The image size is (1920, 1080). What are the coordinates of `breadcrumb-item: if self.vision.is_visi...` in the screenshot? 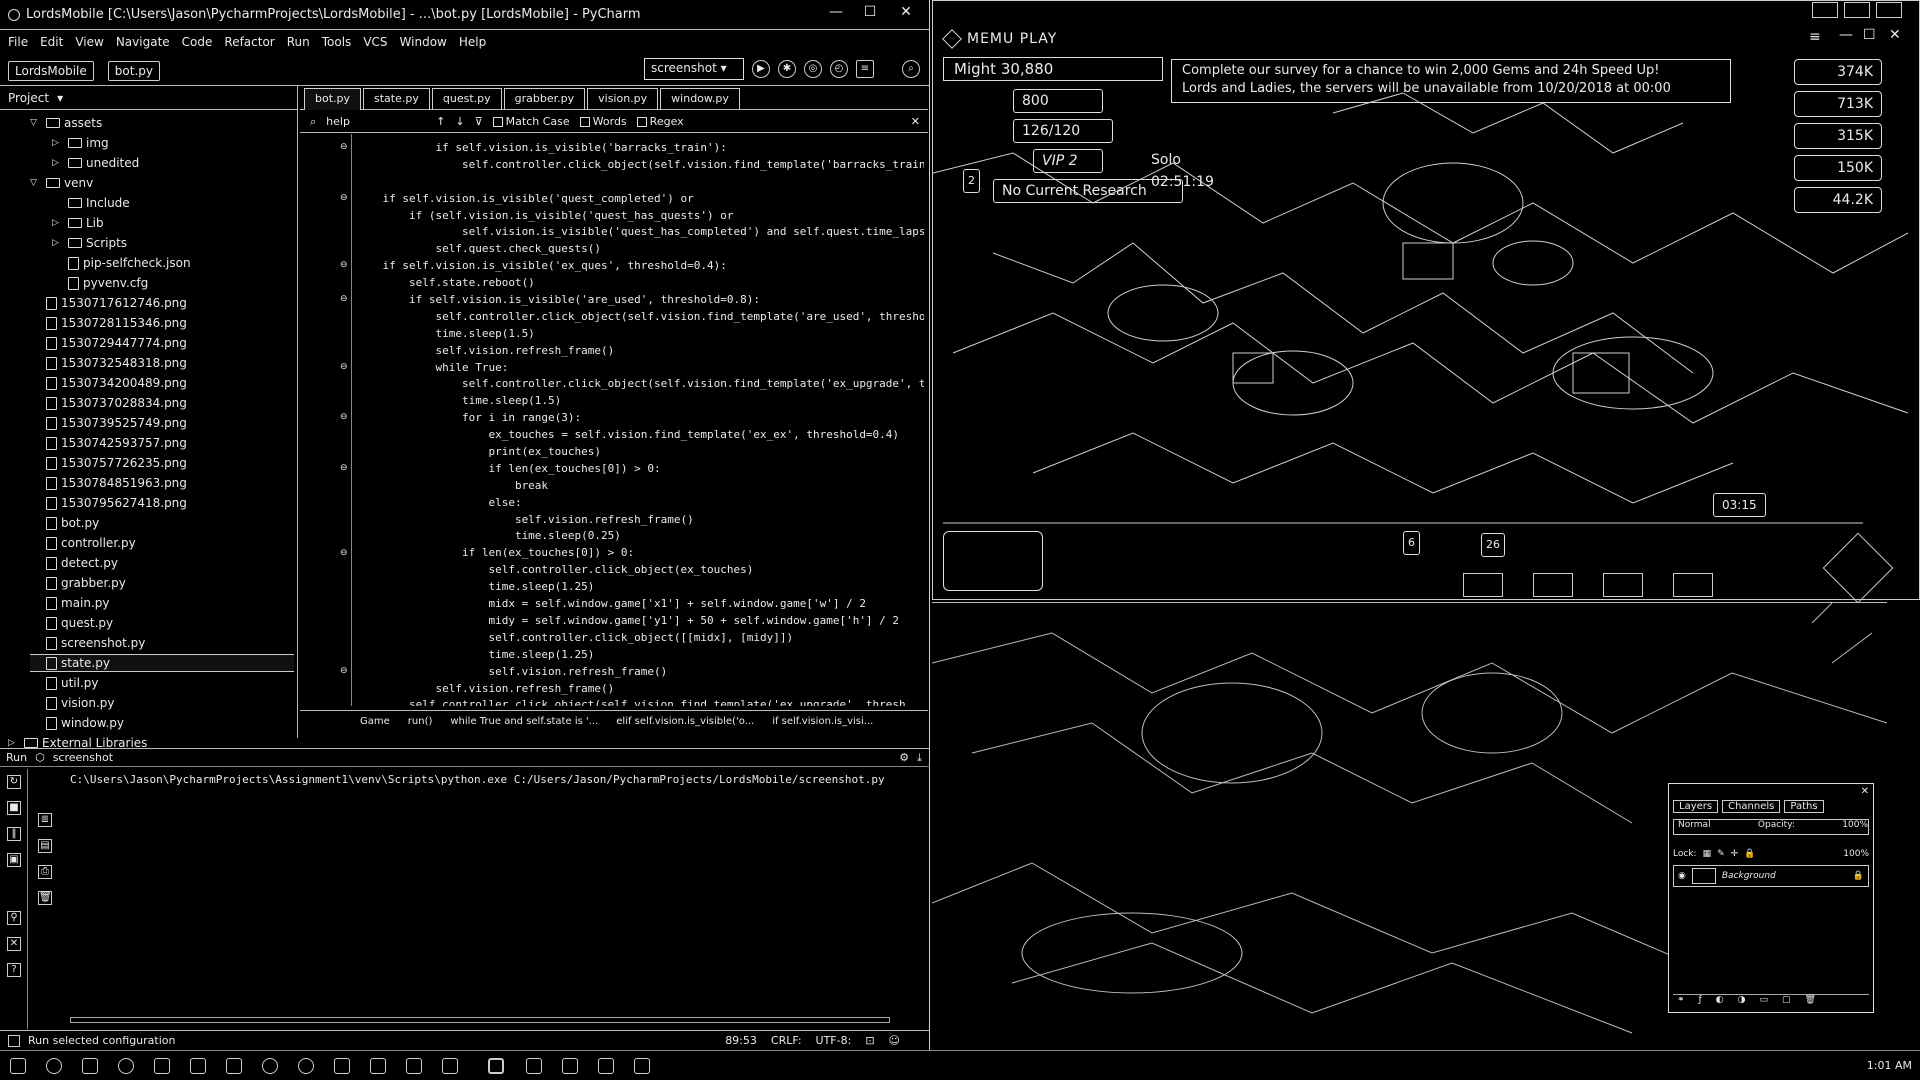 It's located at (822, 721).